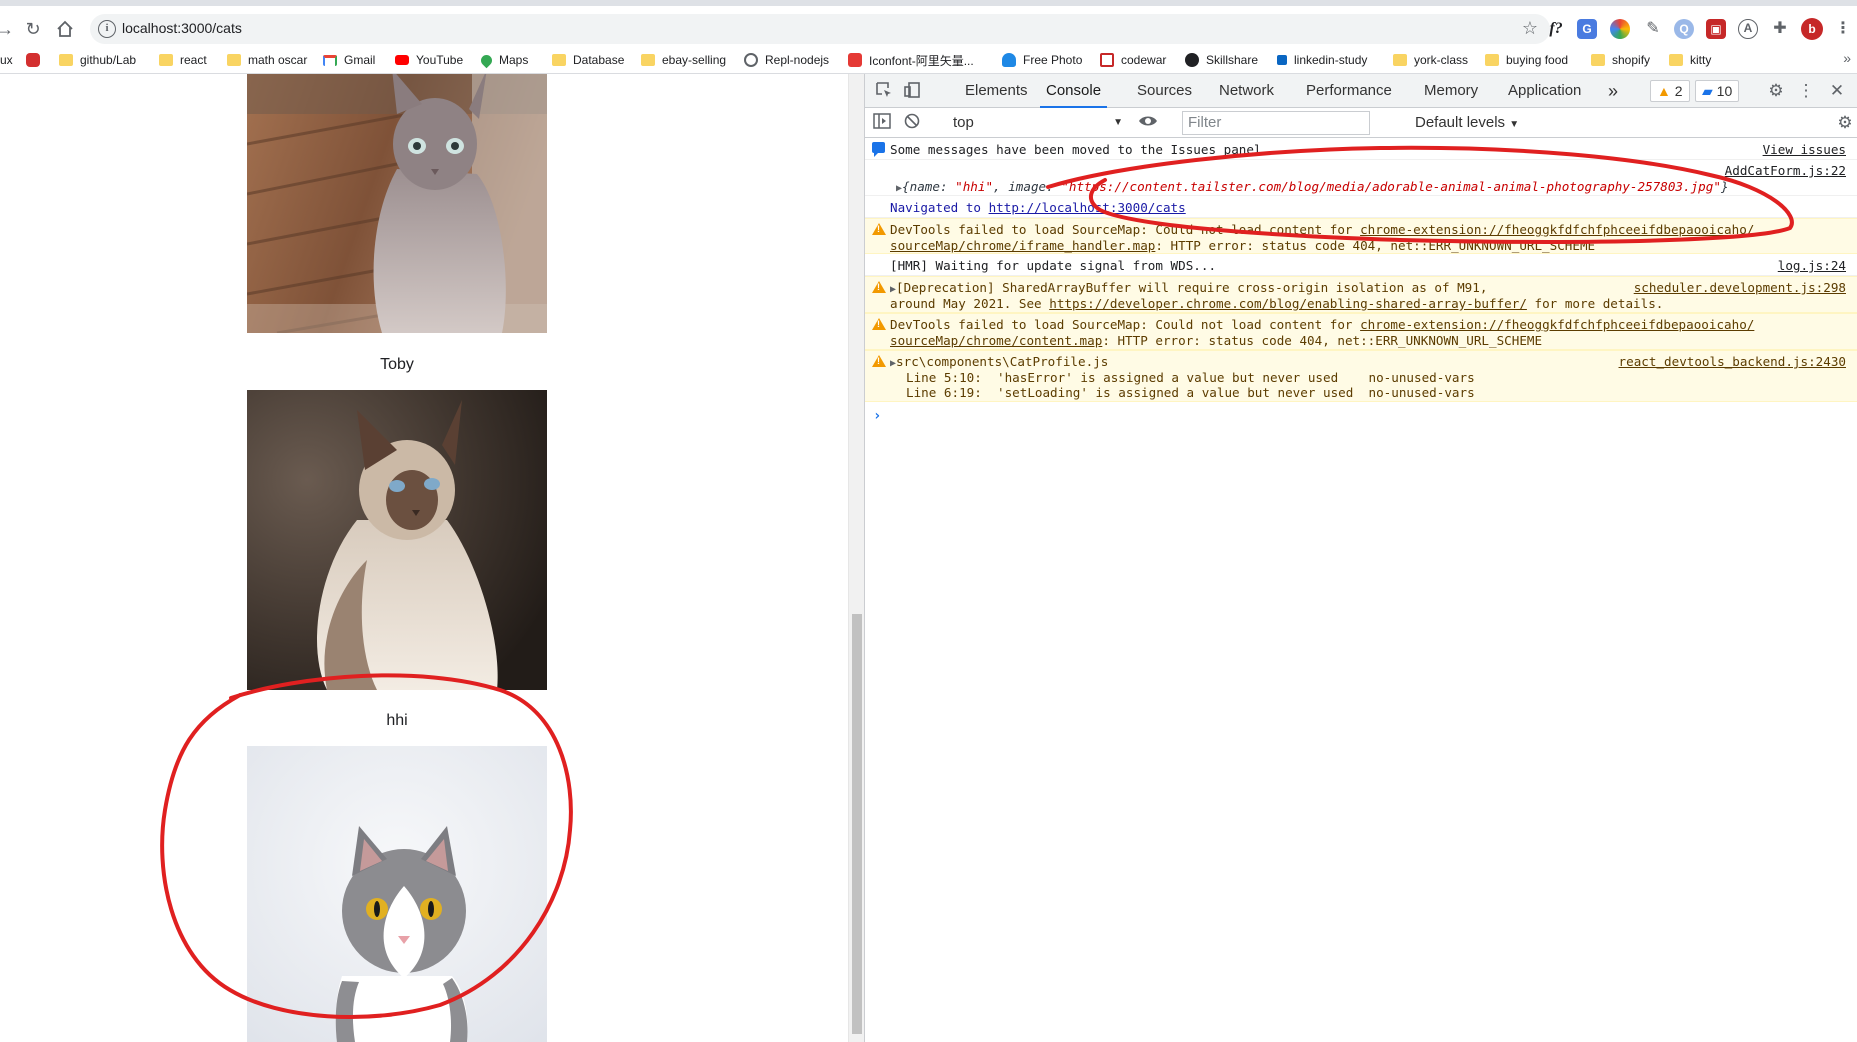 This screenshot has width=1857, height=1042. What do you see at coordinates (820, 29) in the screenshot?
I see `address-bar: i localhost:3000/cats ☆` at bounding box center [820, 29].